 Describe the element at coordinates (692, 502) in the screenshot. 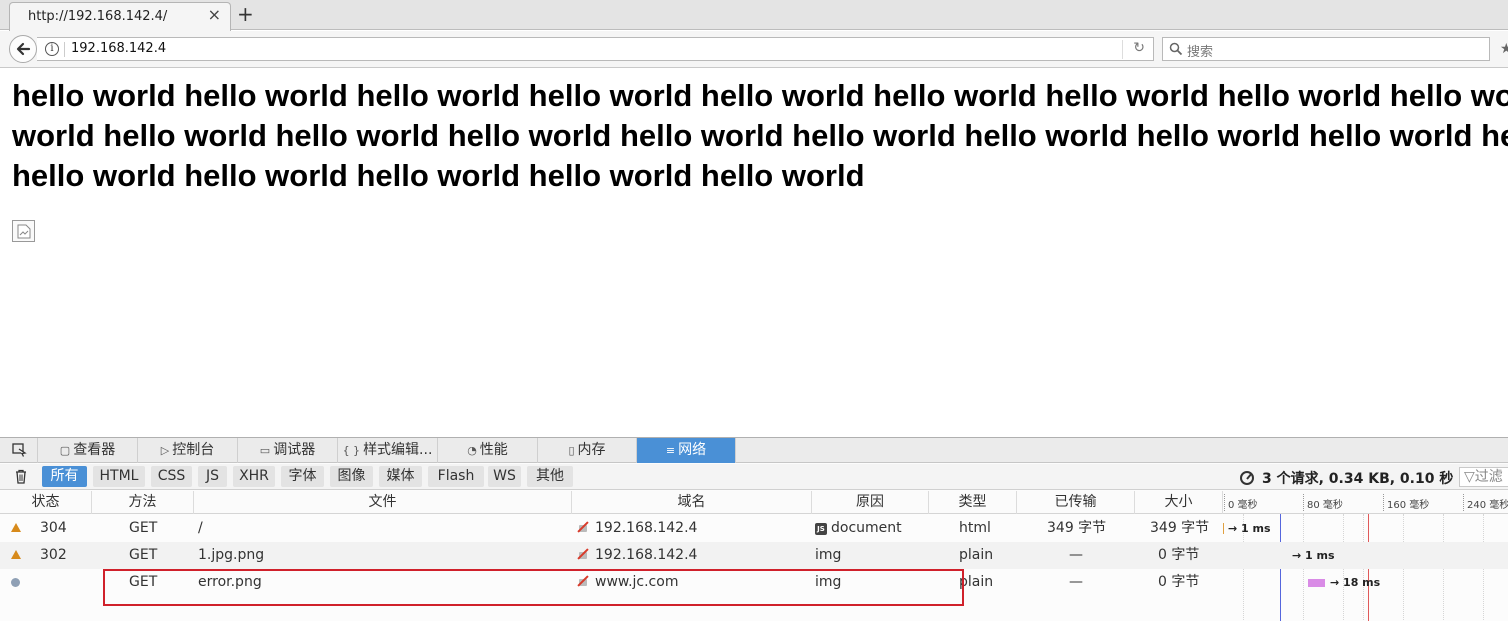

I see `col-domain: 域名` at that location.